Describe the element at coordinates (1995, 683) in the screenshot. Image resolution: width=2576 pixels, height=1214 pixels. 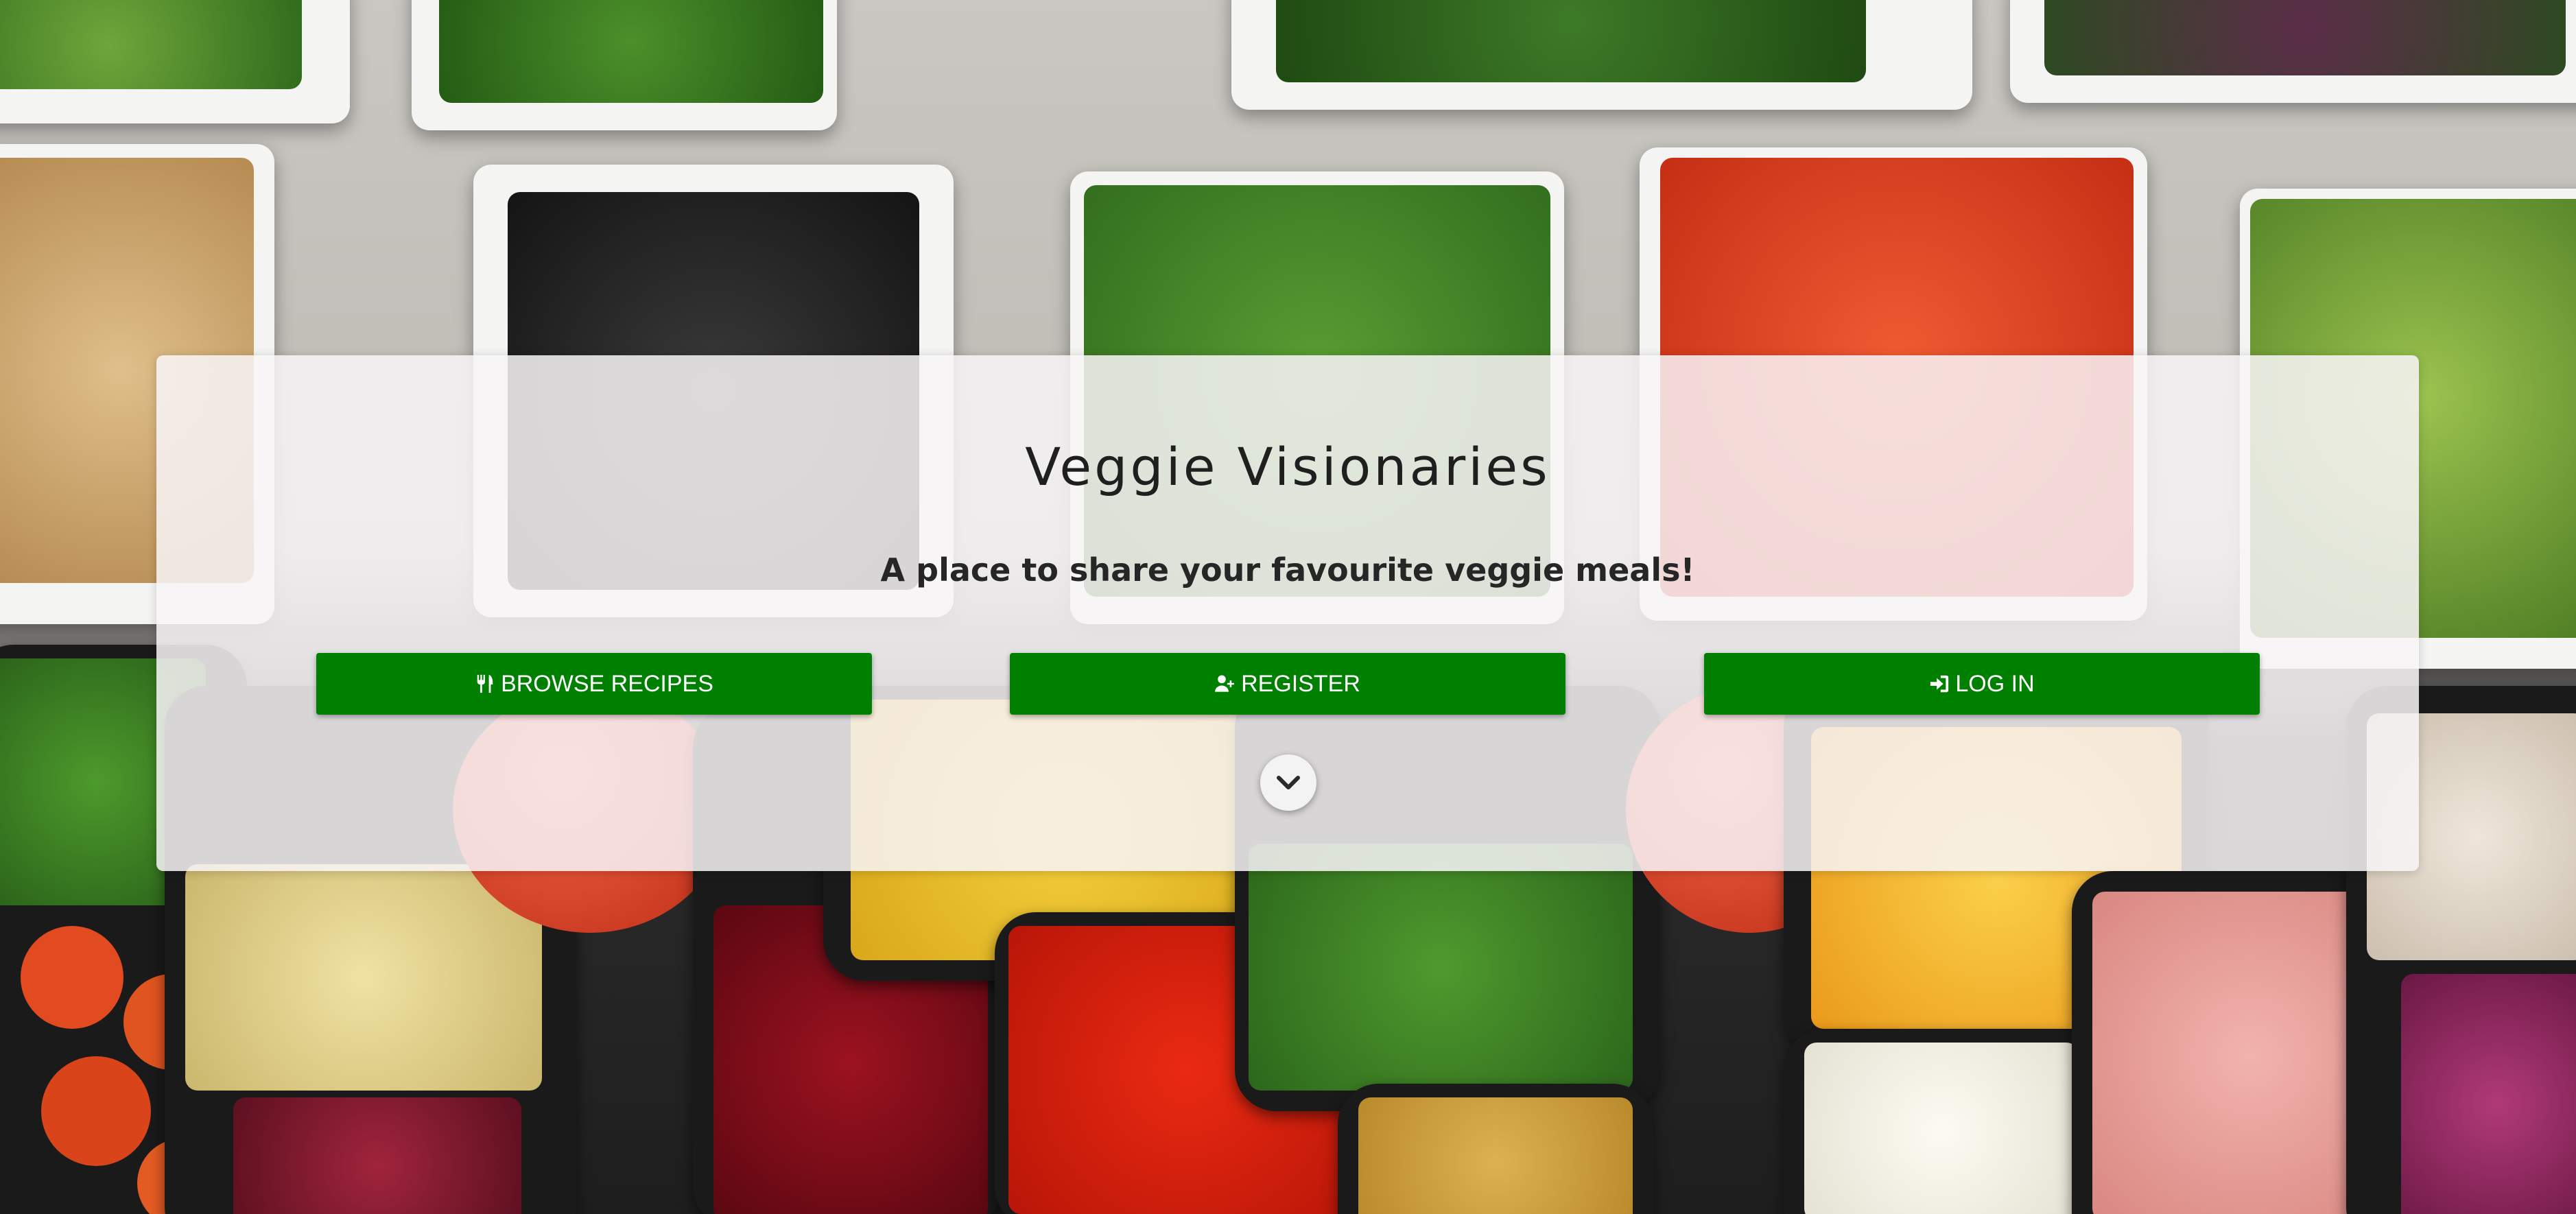
I see `log-in-label: LOG IN` at that location.